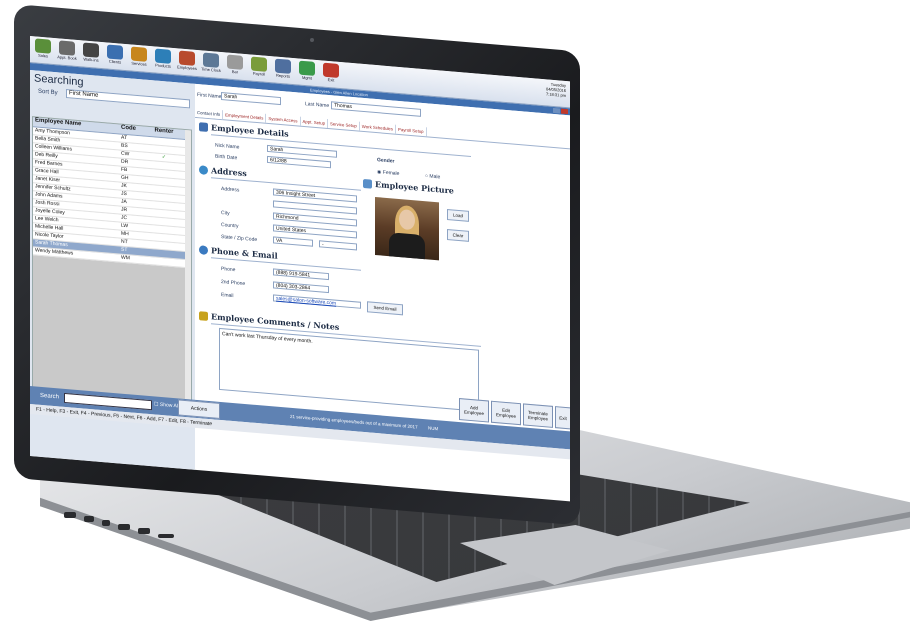  What do you see at coordinates (225, 213) in the screenshot?
I see `city-label: City` at bounding box center [225, 213].